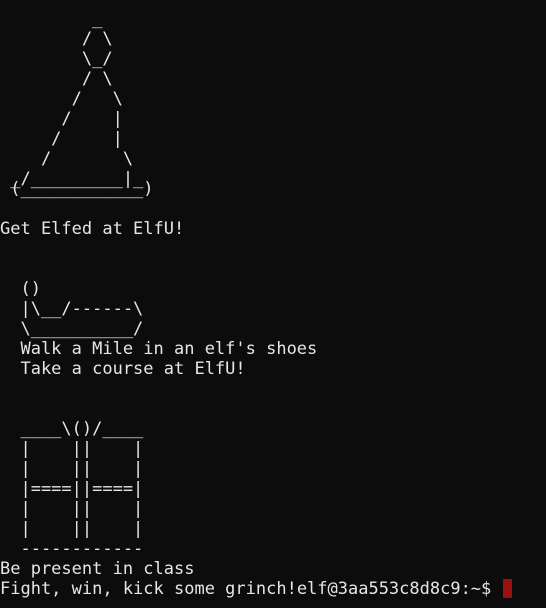 The width and height of the screenshot is (546, 608). I want to click on hat-art-line-7: / |, so click(61, 139).